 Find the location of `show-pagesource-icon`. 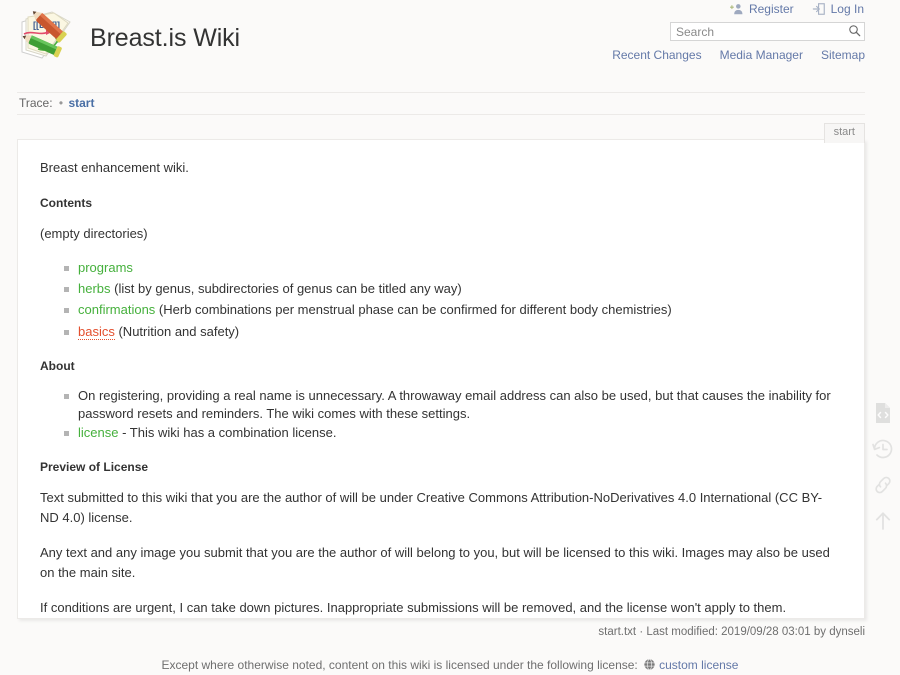

show-pagesource-icon is located at coordinates (883, 413).